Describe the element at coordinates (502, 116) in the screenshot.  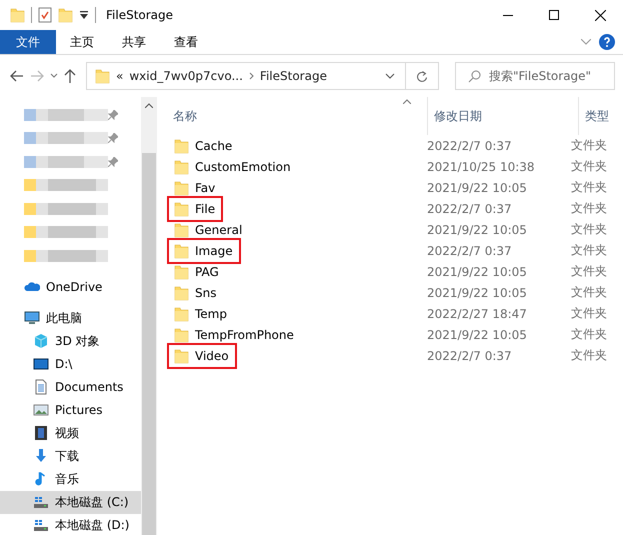
I see `column-header: 修改日期` at that location.